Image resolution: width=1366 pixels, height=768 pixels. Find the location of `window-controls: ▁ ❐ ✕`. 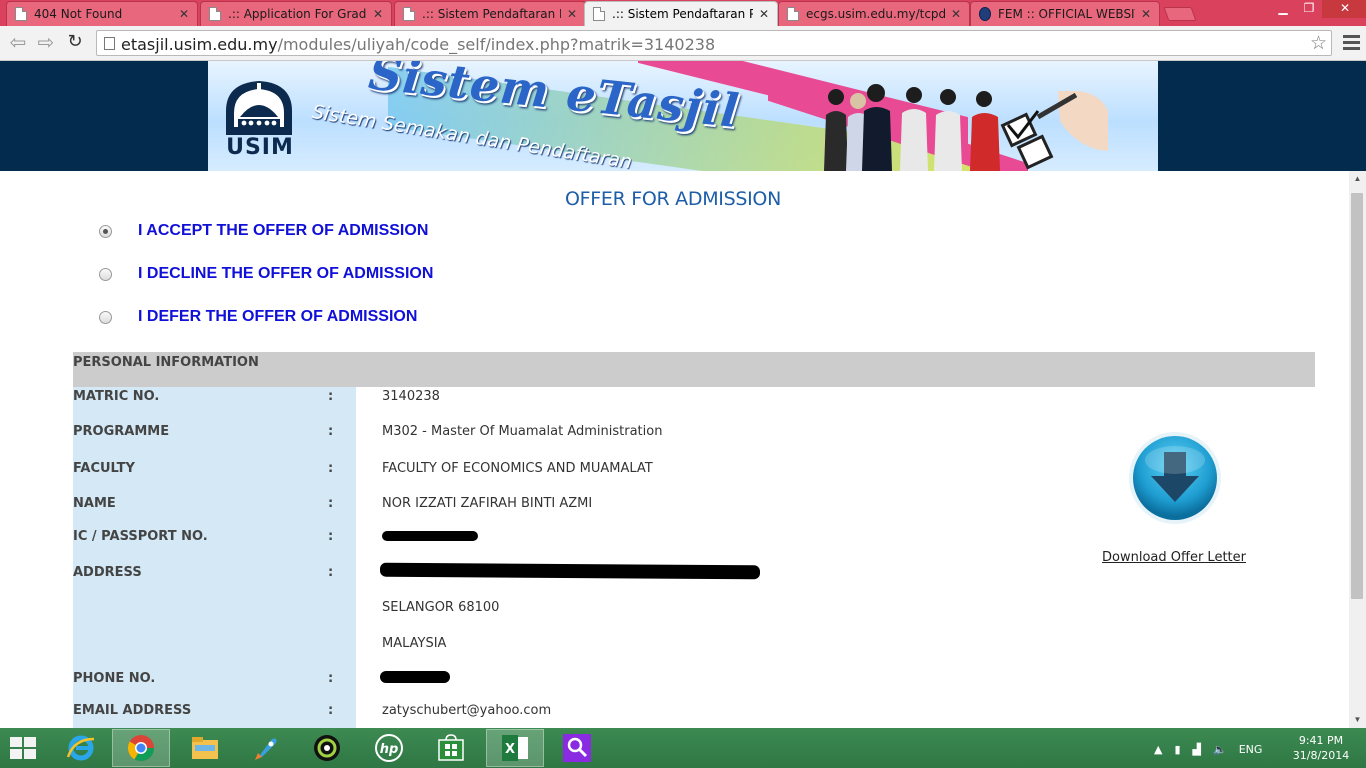

window-controls: ▁ ❐ ✕ is located at coordinates (1318, 10).